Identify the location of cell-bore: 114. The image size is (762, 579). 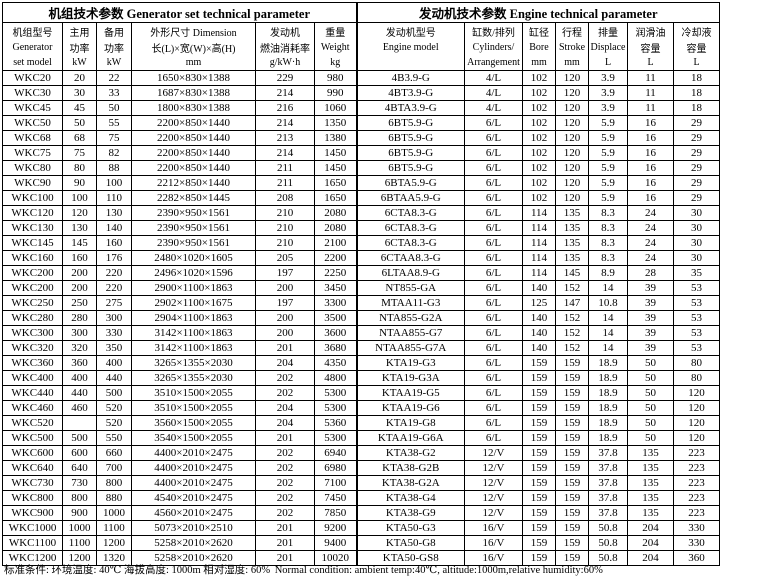
(539, 258).